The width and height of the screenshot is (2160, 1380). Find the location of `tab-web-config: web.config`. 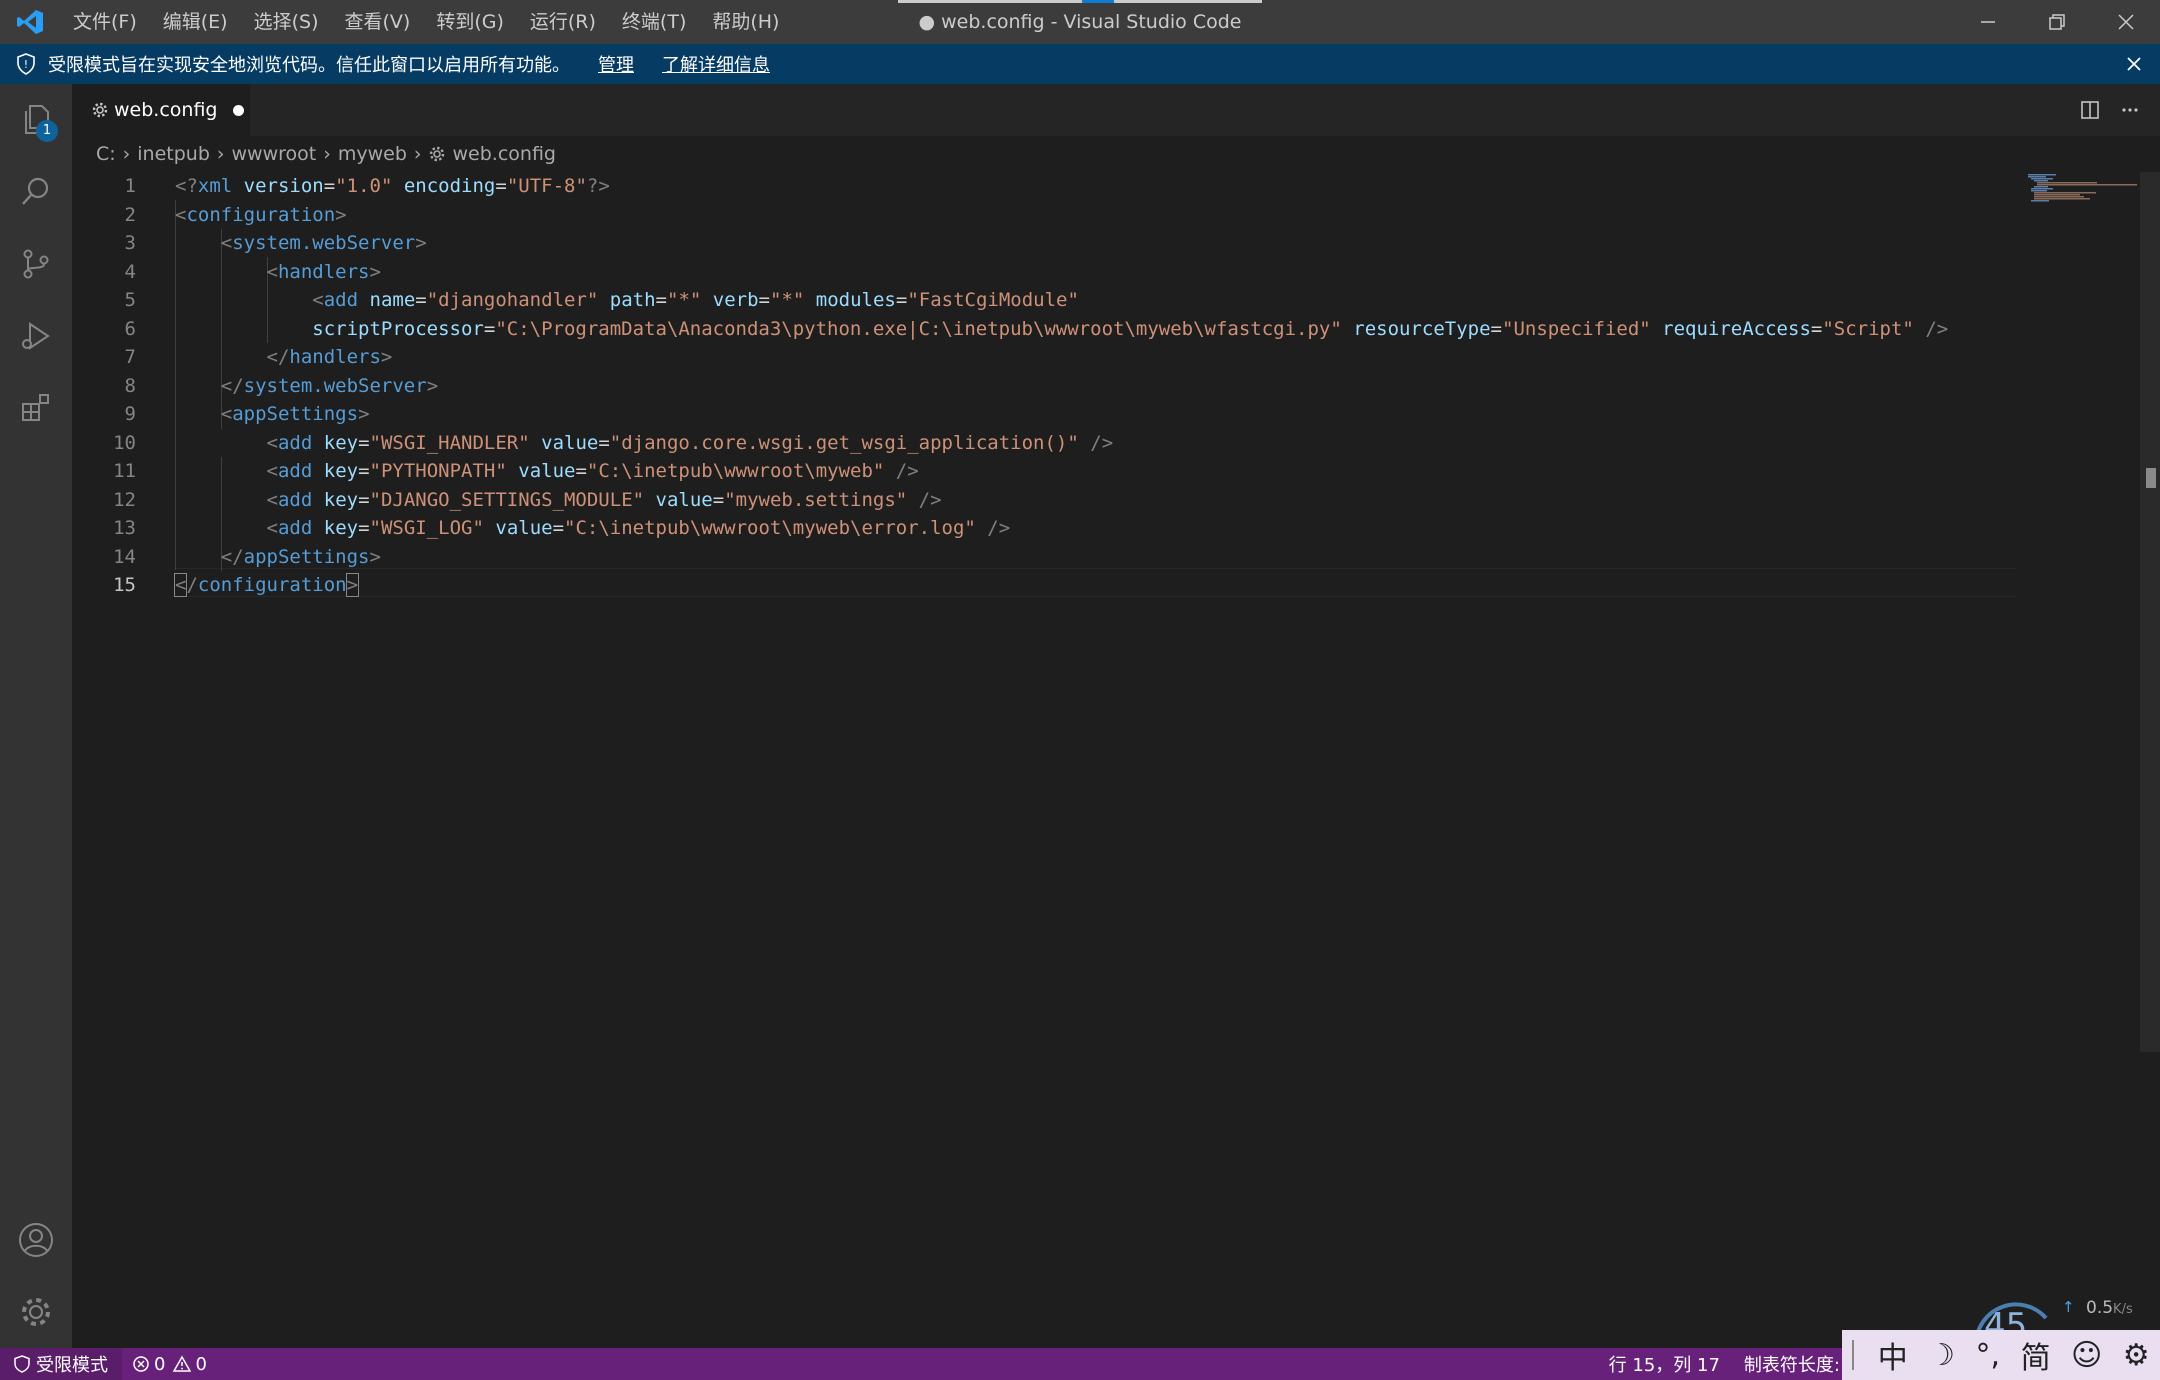

tab-web-config: web.config is located at coordinates (161, 110).